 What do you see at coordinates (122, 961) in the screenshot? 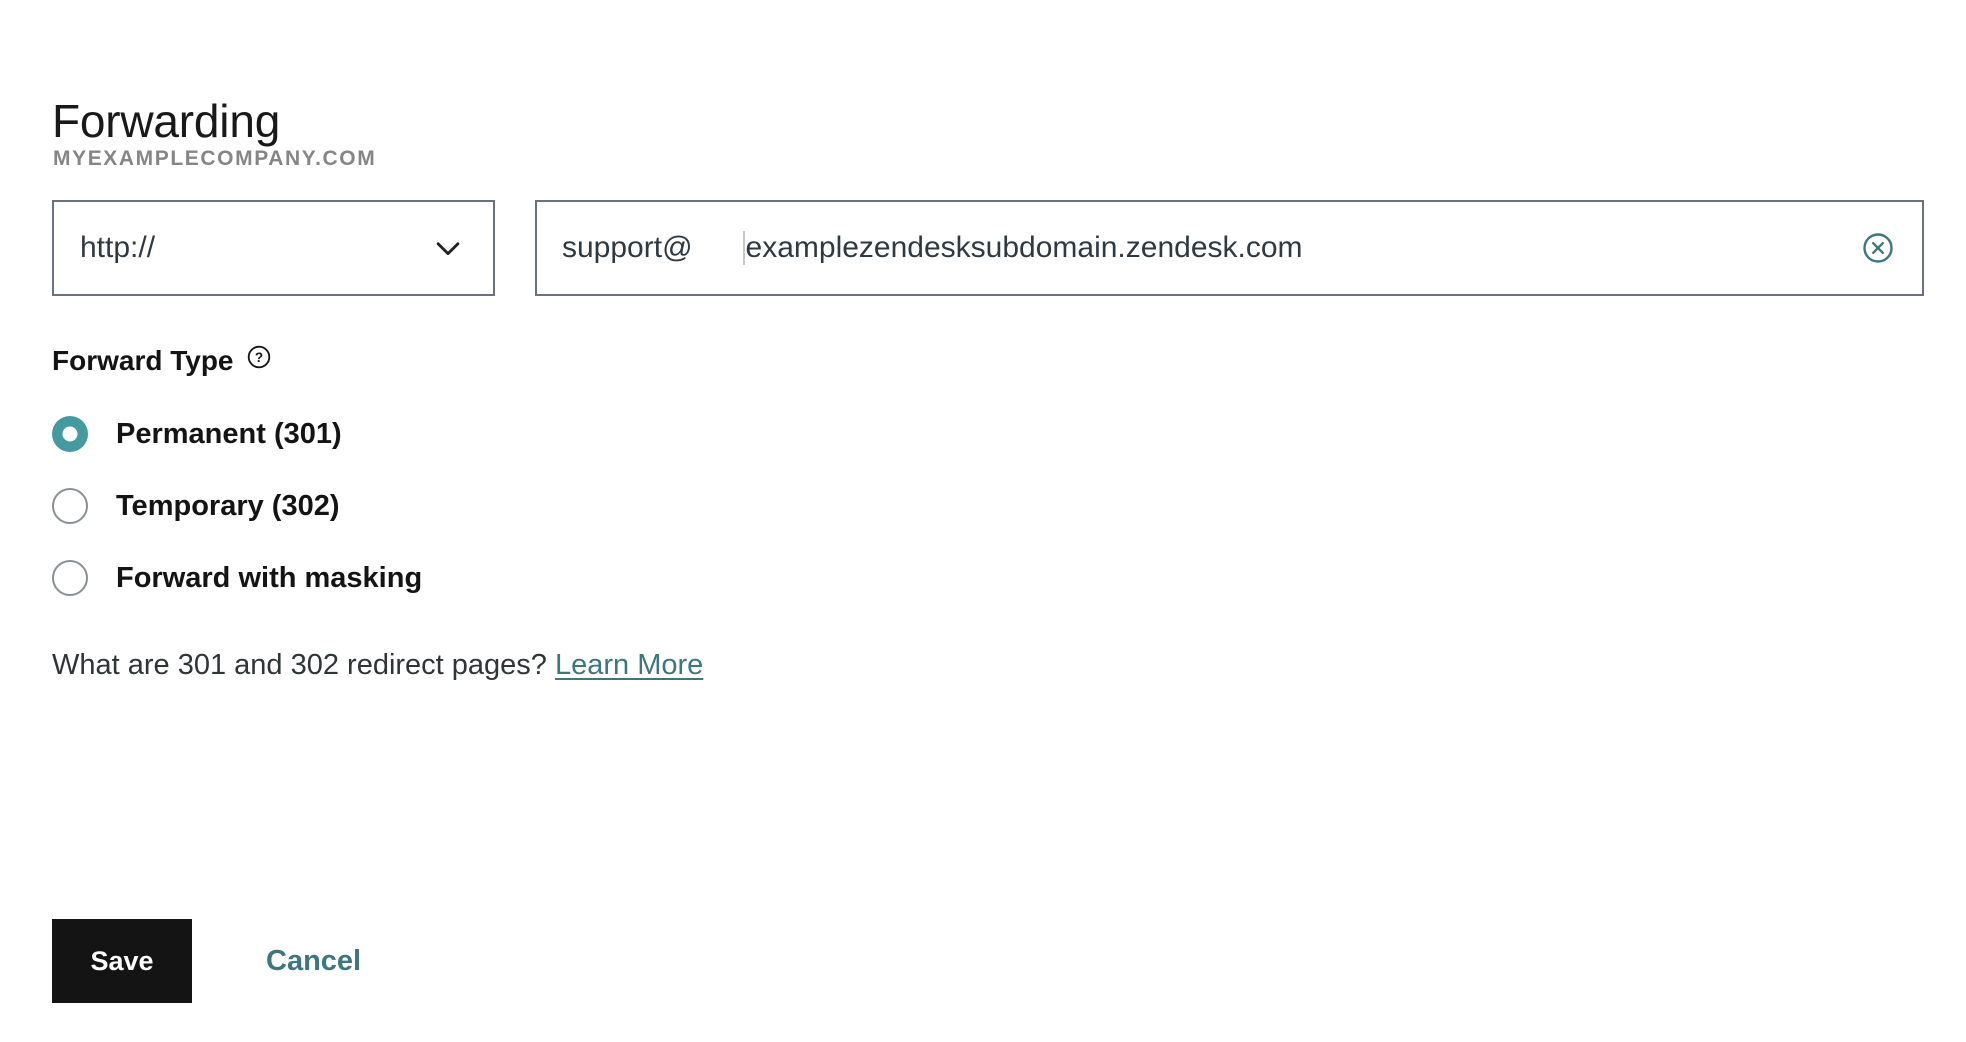
I see `save-button: Save` at bounding box center [122, 961].